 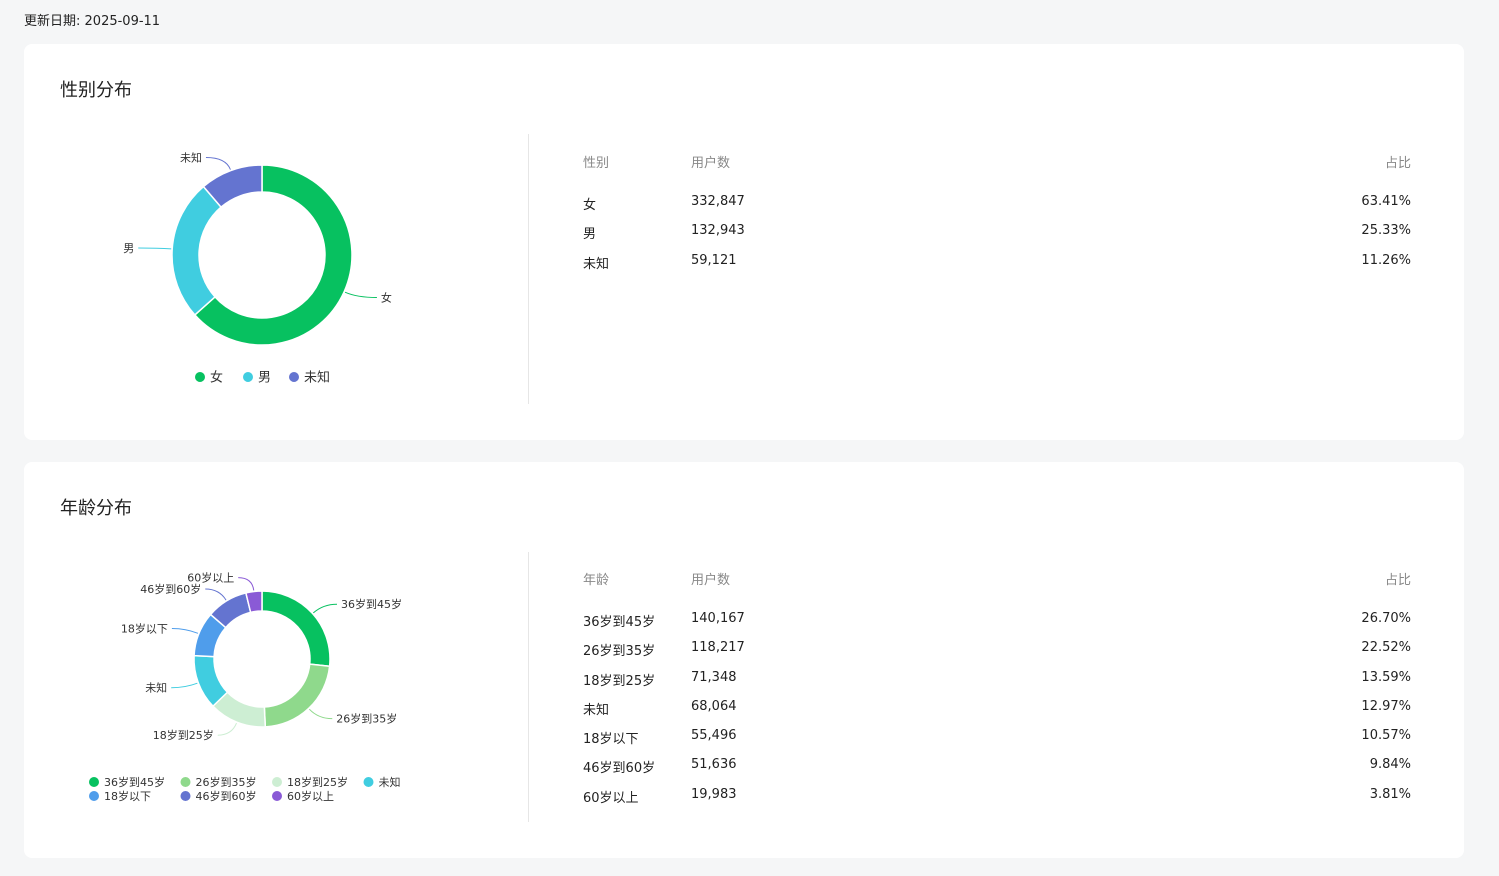 What do you see at coordinates (210, 578) in the screenshot?
I see `age-slice-label-6: 60岁以上` at bounding box center [210, 578].